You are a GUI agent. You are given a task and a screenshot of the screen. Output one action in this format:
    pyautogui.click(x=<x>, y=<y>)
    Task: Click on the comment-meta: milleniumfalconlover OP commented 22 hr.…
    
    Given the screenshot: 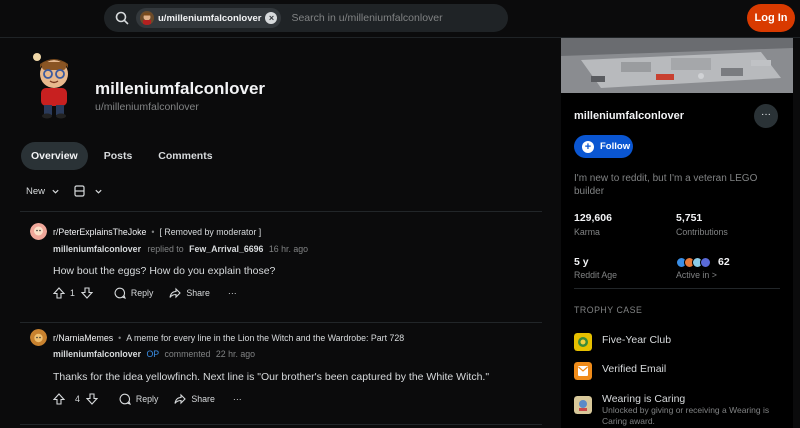 What is the action you would take?
    pyautogui.click(x=154, y=354)
    